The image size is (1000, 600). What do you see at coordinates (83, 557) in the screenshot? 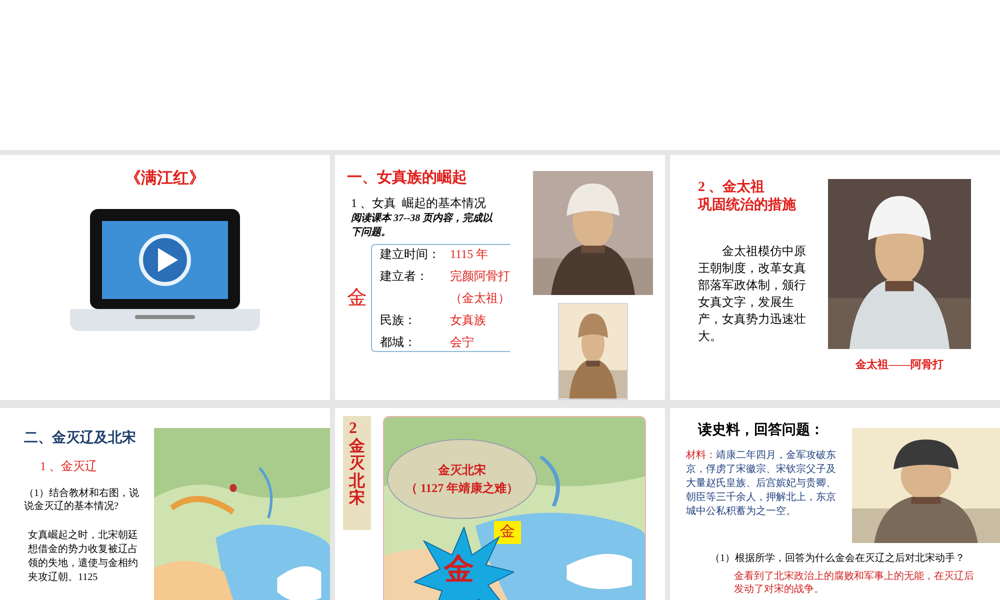
I see `body-text: 女真崛起之时，北宋朝廷想借金的势力收复被辽占领的失地，遣使与金相约夹攻辽朝。1125` at bounding box center [83, 557].